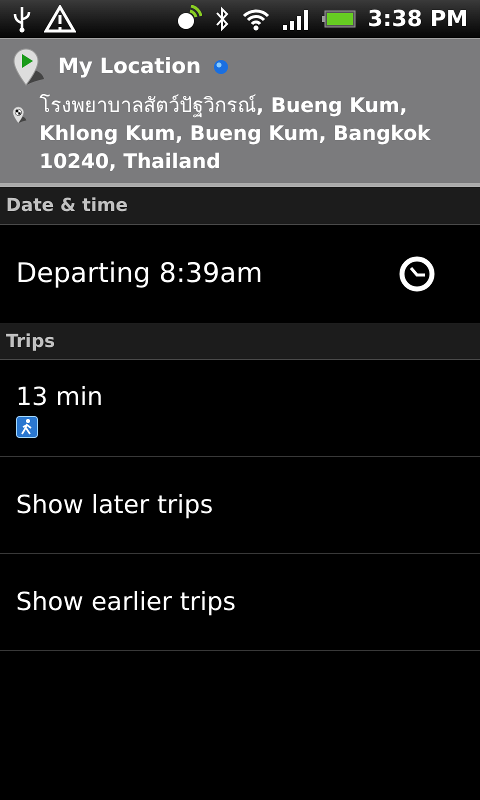 Image resolution: width=480 pixels, height=800 pixels. Describe the element at coordinates (115, 505) in the screenshot. I see `item-label: Show later trips` at that location.